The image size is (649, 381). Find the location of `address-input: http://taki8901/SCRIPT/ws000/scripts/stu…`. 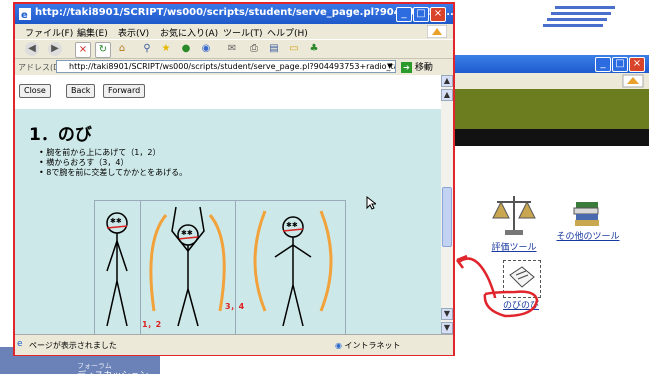

address-input: http://taki8901/SCRIPT/ws000/scripts/stu… is located at coordinates (226, 66).